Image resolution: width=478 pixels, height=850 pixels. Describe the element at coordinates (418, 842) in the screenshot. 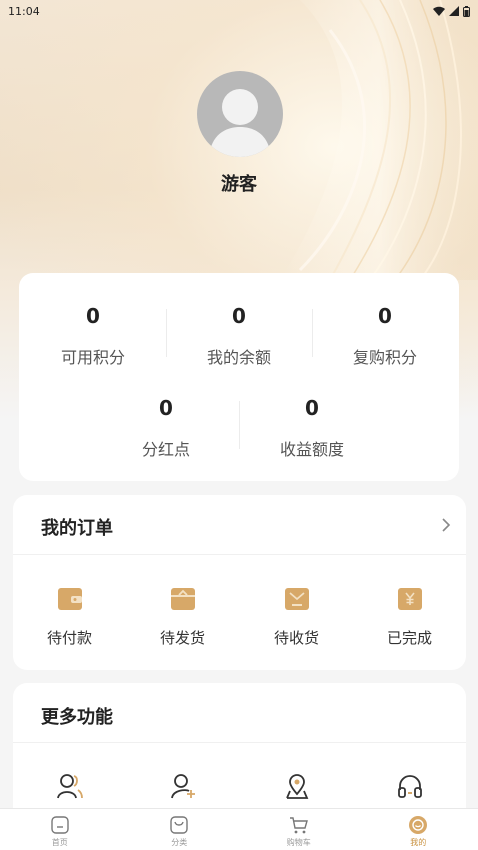

I see `tab-label: 我的` at that location.